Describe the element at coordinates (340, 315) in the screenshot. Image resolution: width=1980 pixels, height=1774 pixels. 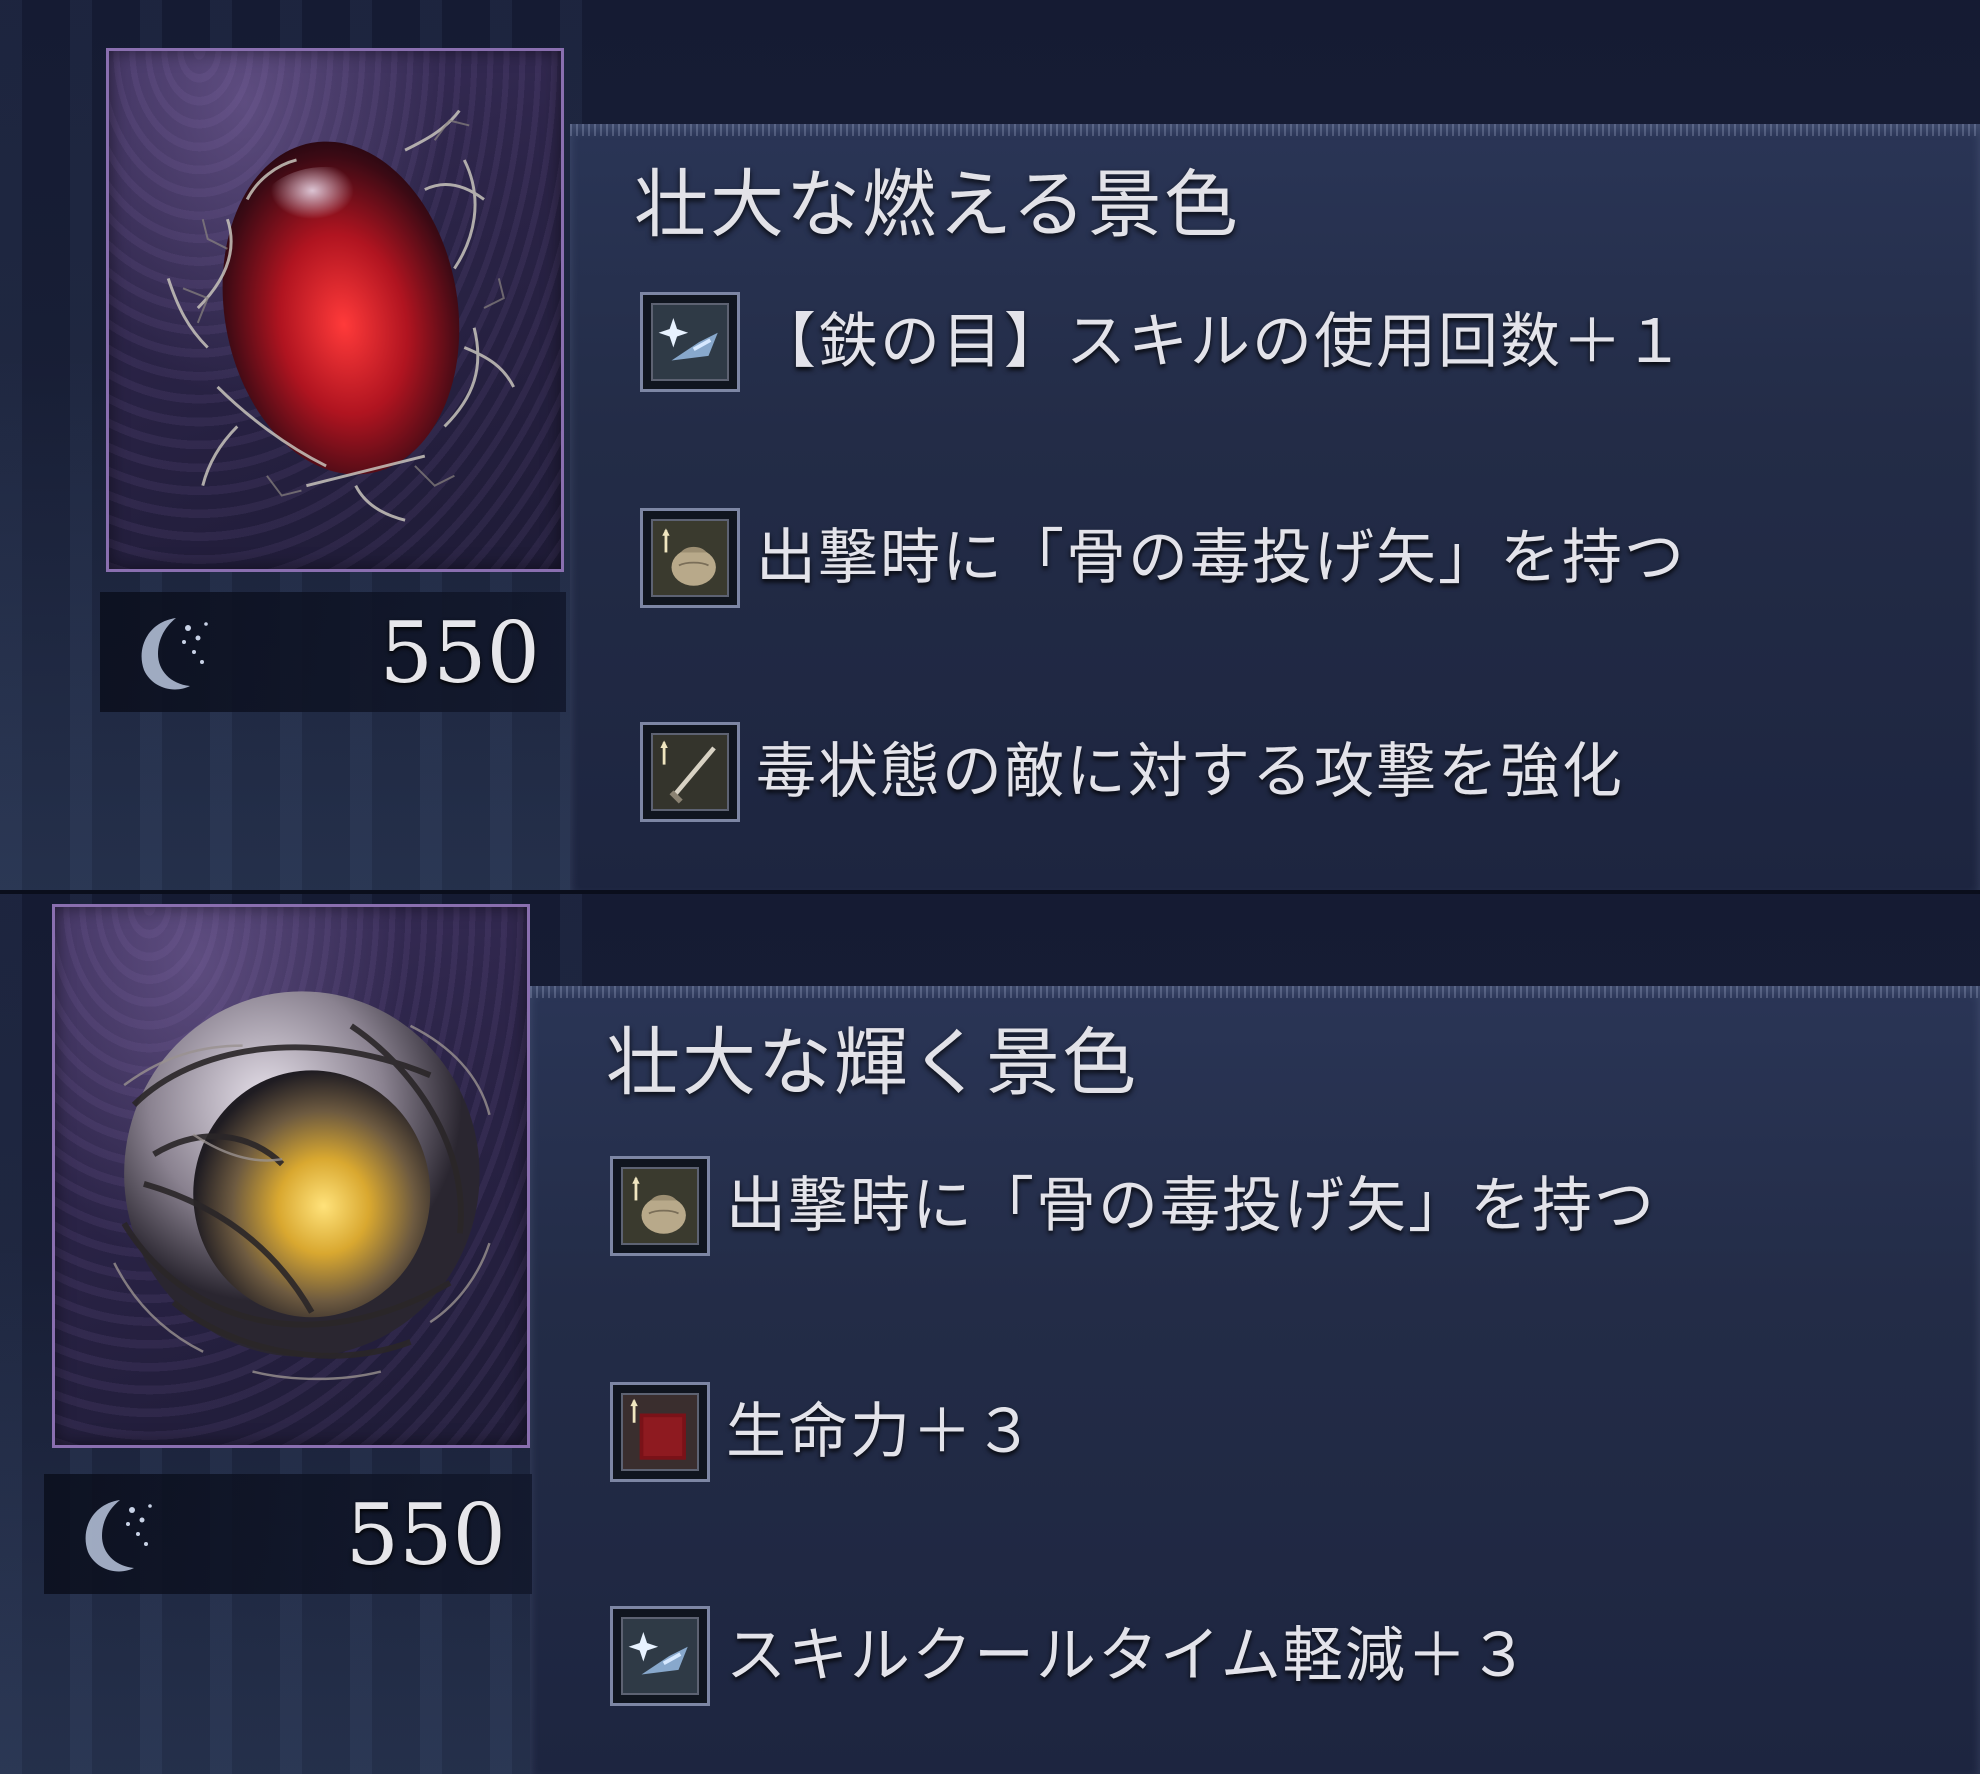
I see `red-relic-gem-icon` at that location.